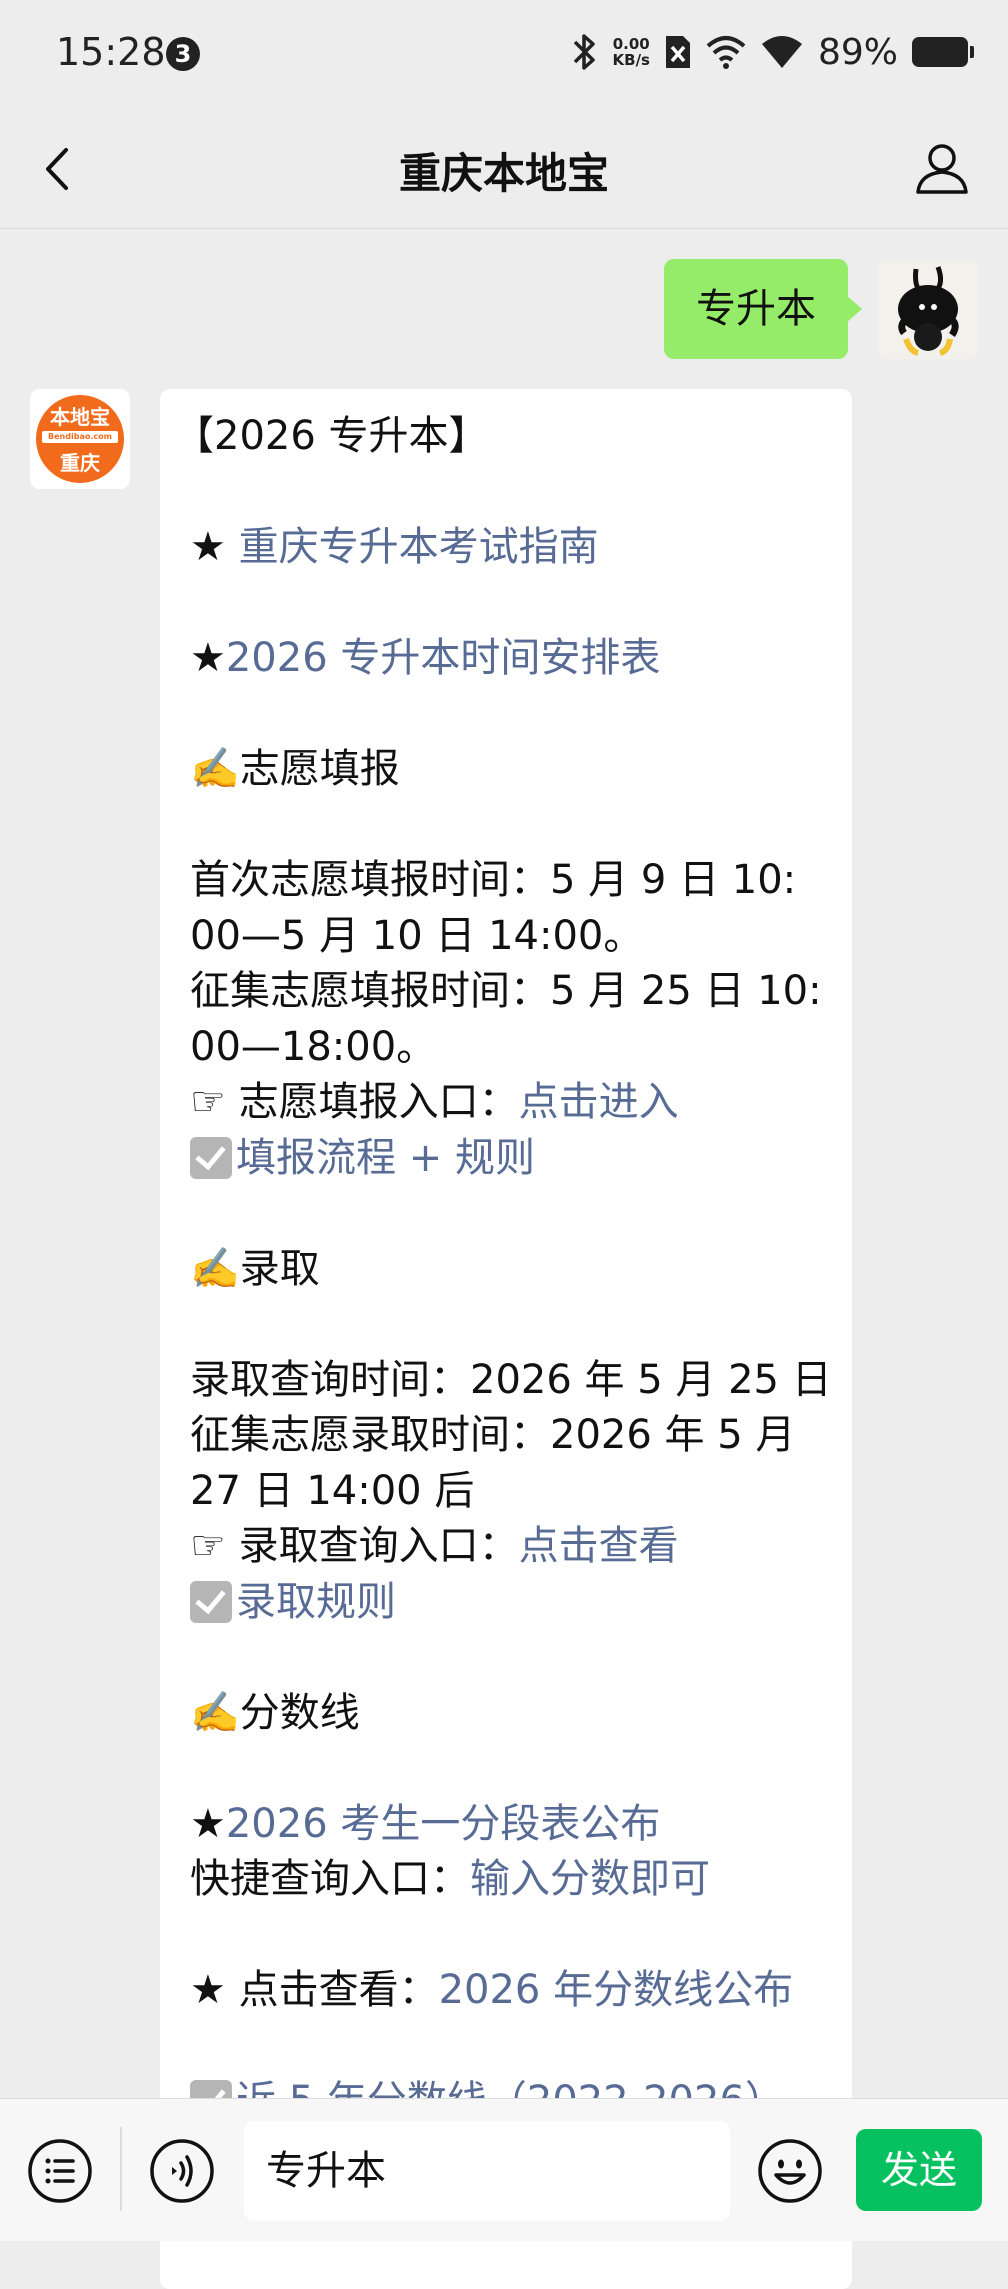  I want to click on section-heading-application: ✍️志愿填报, so click(295, 769).